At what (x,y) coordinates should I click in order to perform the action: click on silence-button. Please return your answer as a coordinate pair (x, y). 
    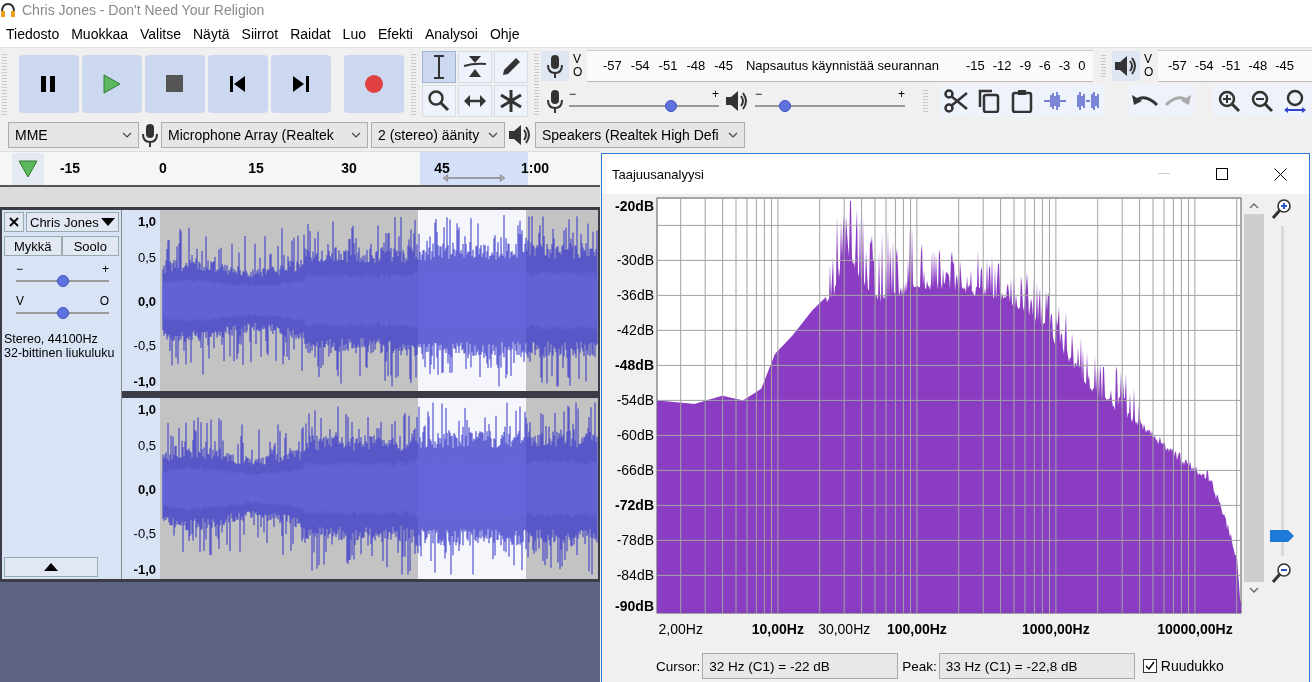
    Looking at the image, I should click on (1088, 100).